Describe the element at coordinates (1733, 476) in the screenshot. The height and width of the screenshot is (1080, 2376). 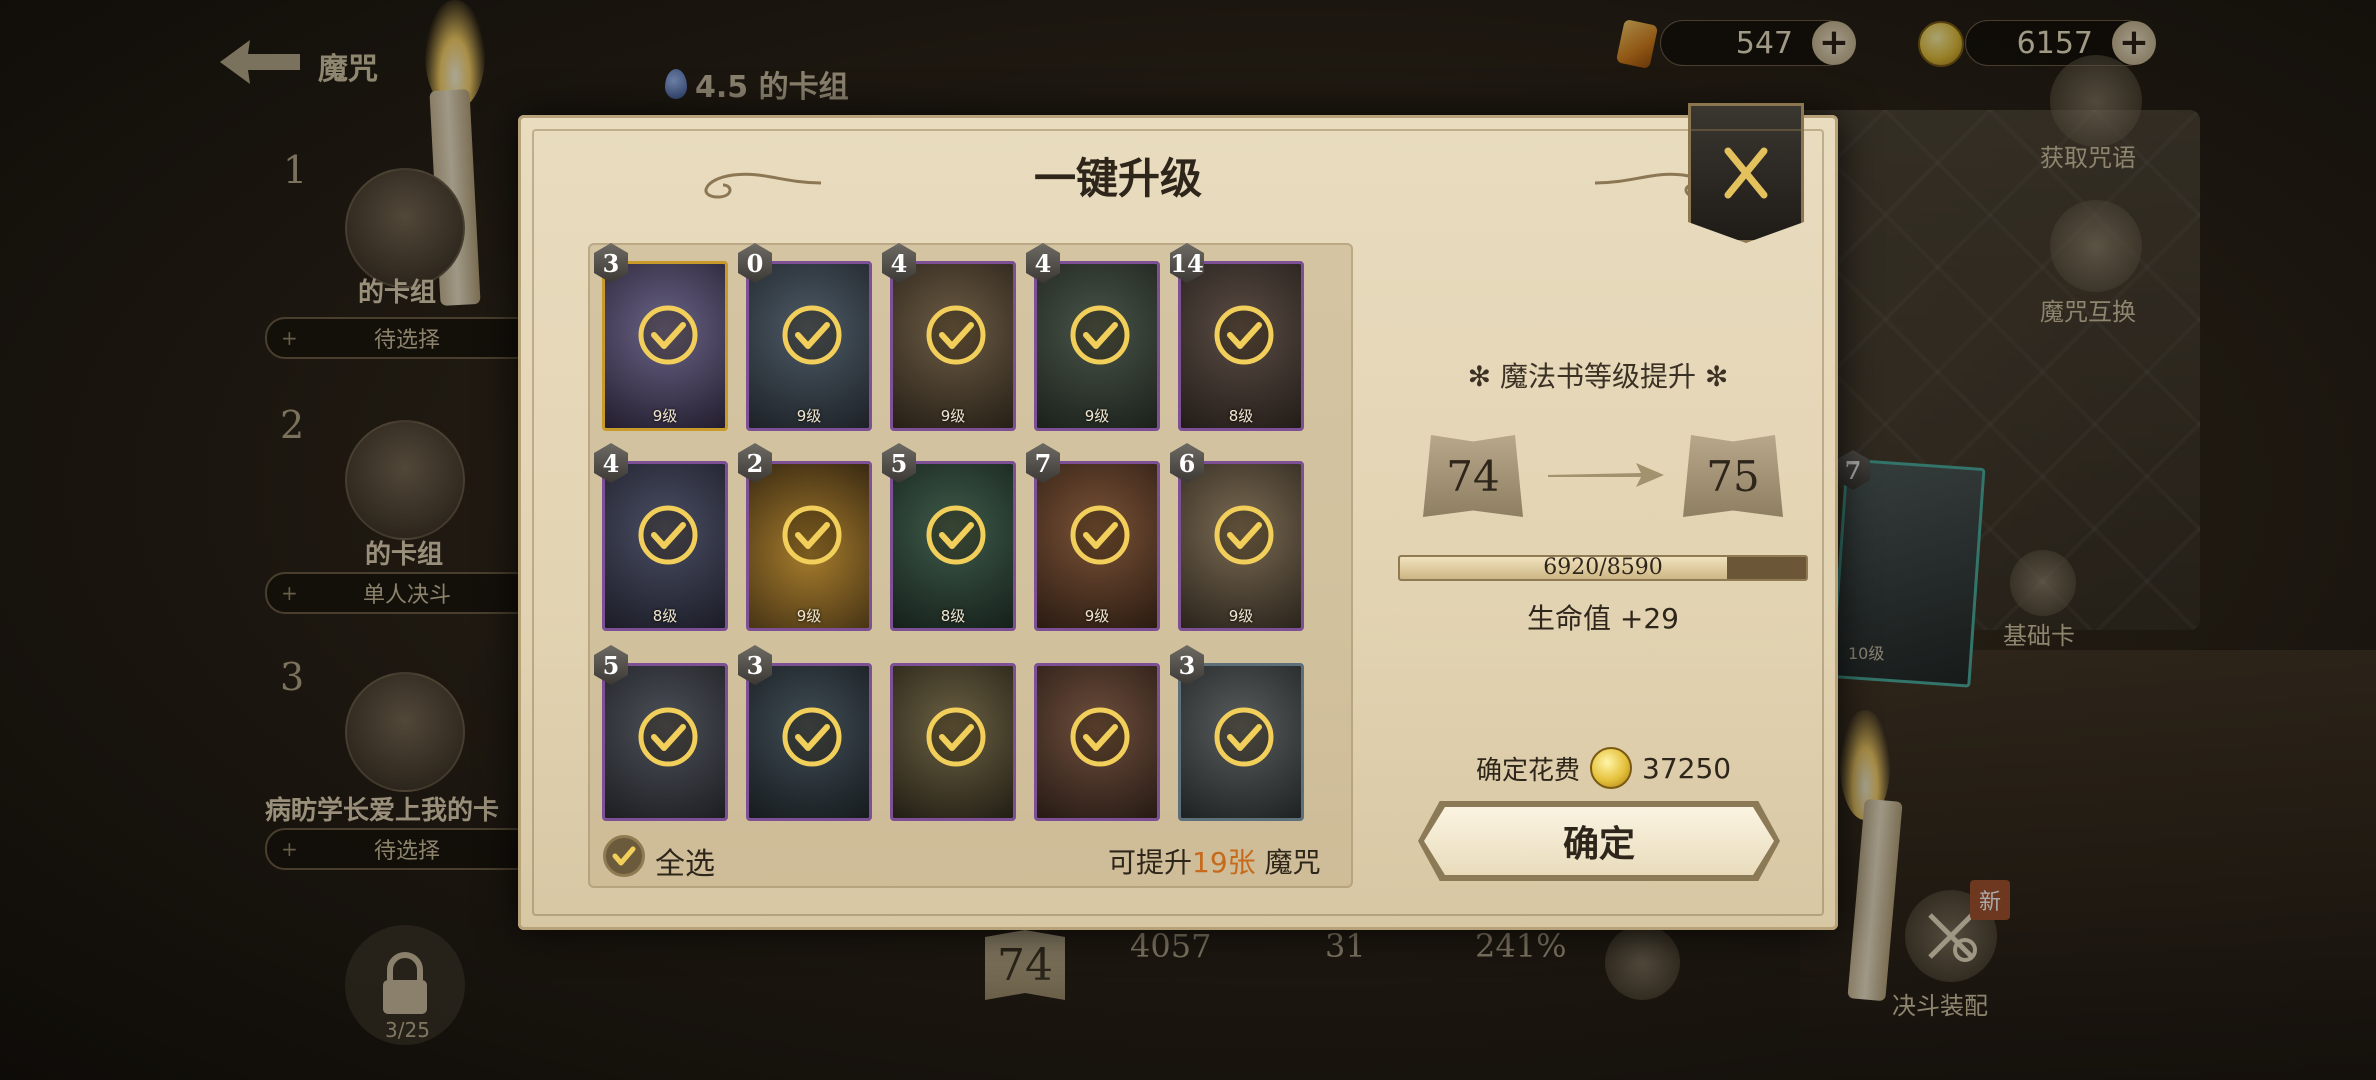
I see `level-to-badge: 75` at that location.